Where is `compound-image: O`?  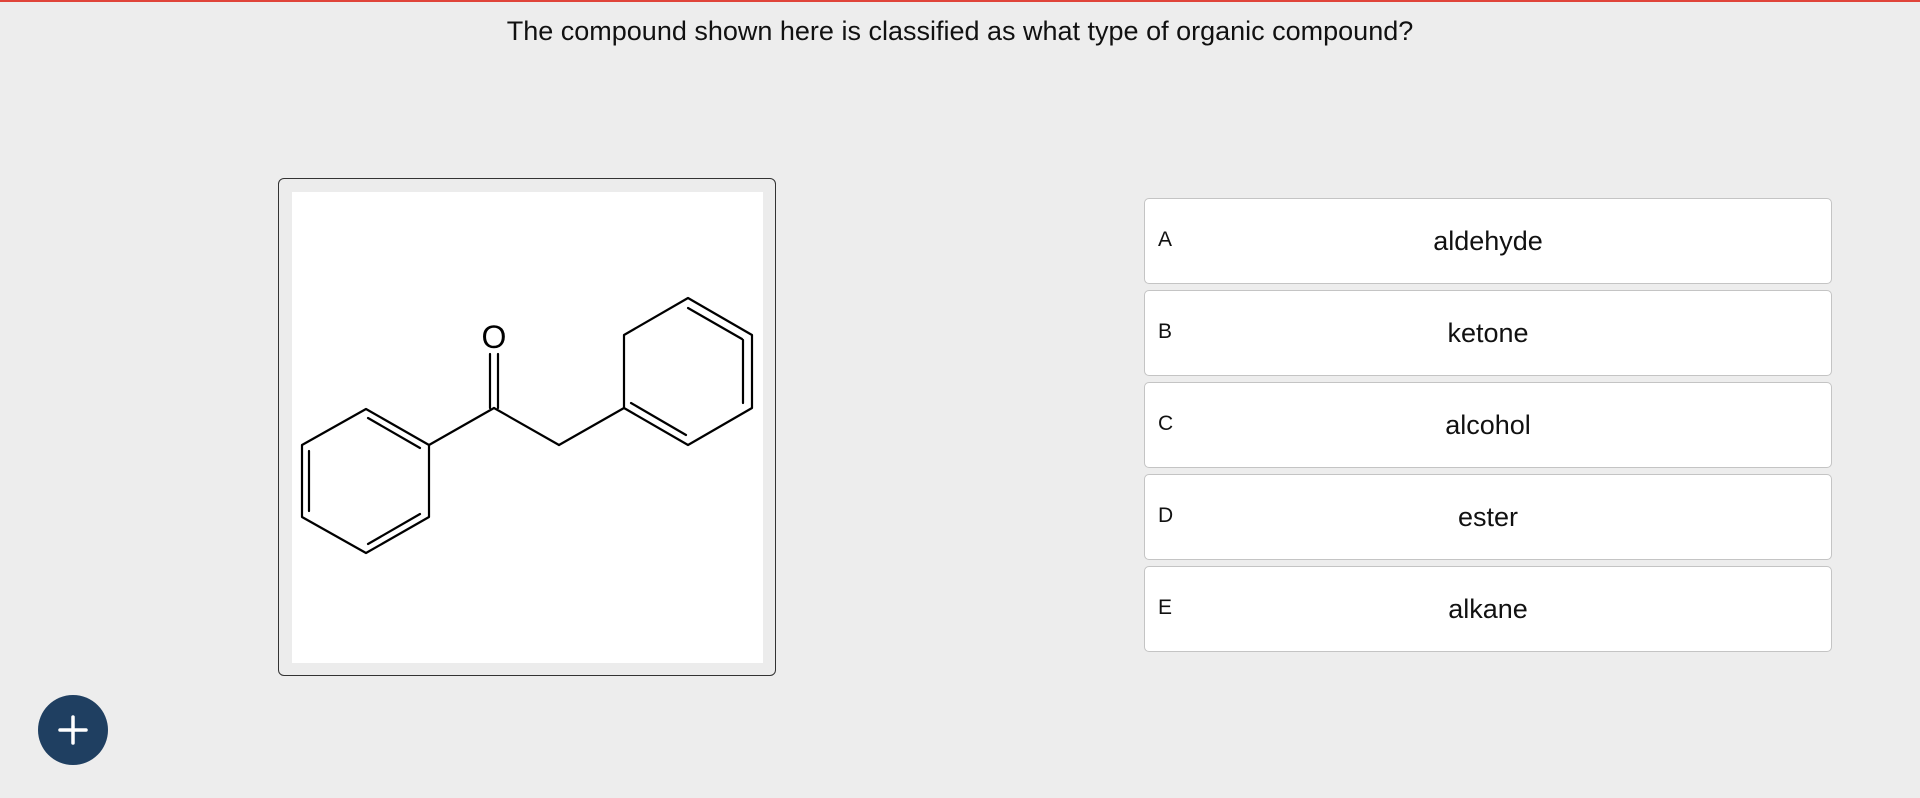 compound-image: O is located at coordinates (527, 427).